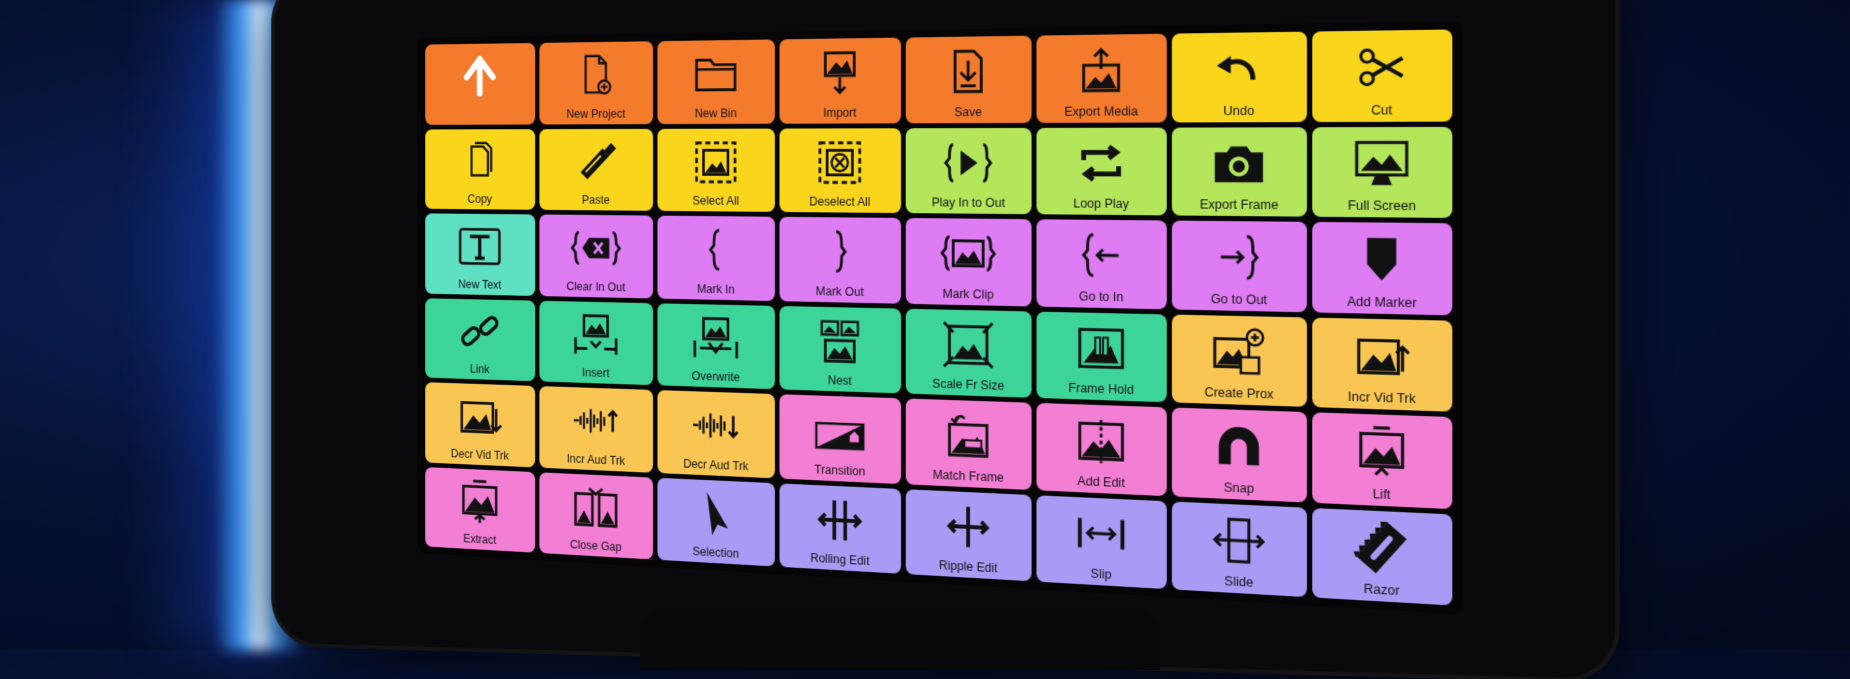 The image size is (1850, 679). What do you see at coordinates (716, 170) in the screenshot?
I see `key-select-all: Select All` at bounding box center [716, 170].